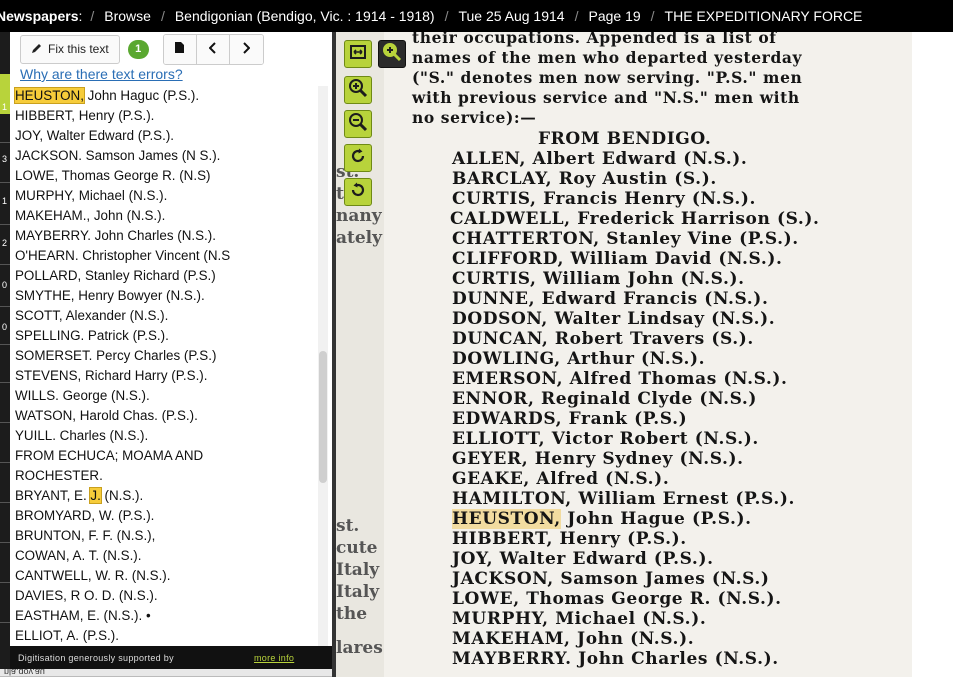 The width and height of the screenshot is (953, 677). I want to click on search-highlight: HEUSTON,, so click(49, 95).